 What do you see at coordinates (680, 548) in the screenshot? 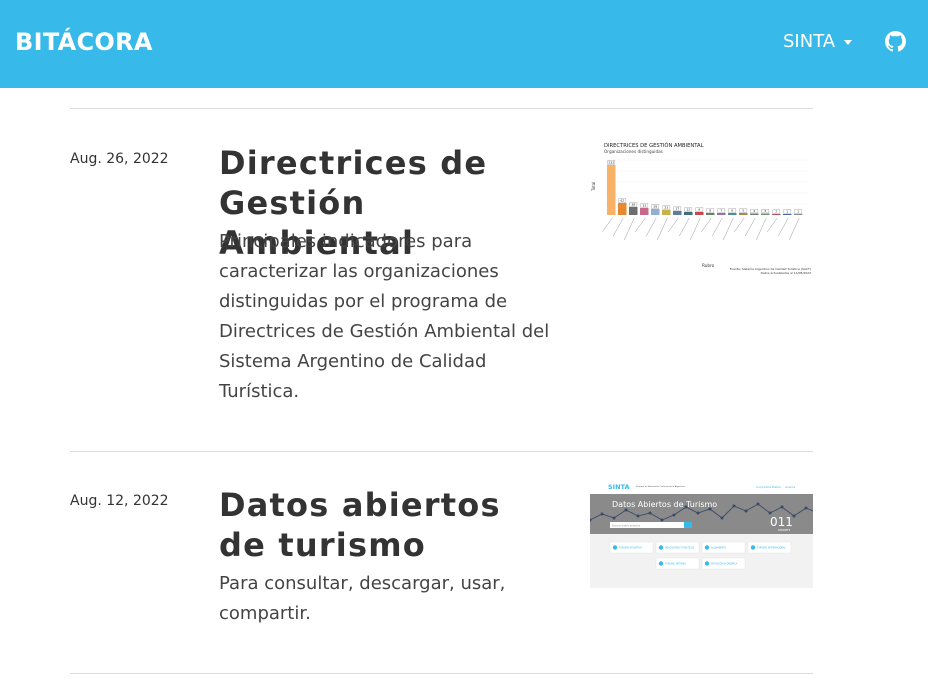
I see `category-label: INDICADORES TURISTICOS` at bounding box center [680, 548].